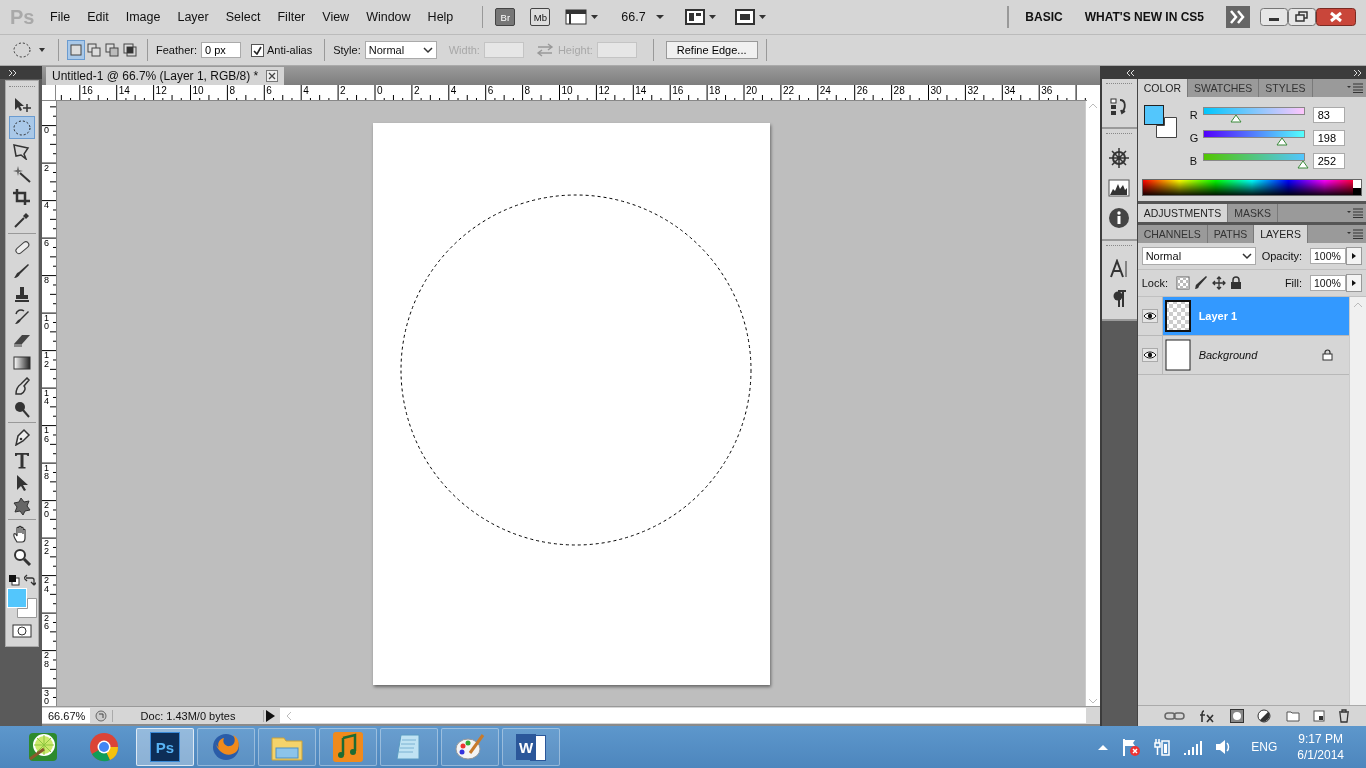 This screenshot has height=768, width=1366. I want to click on menu-item: Edit, so click(98, 17).